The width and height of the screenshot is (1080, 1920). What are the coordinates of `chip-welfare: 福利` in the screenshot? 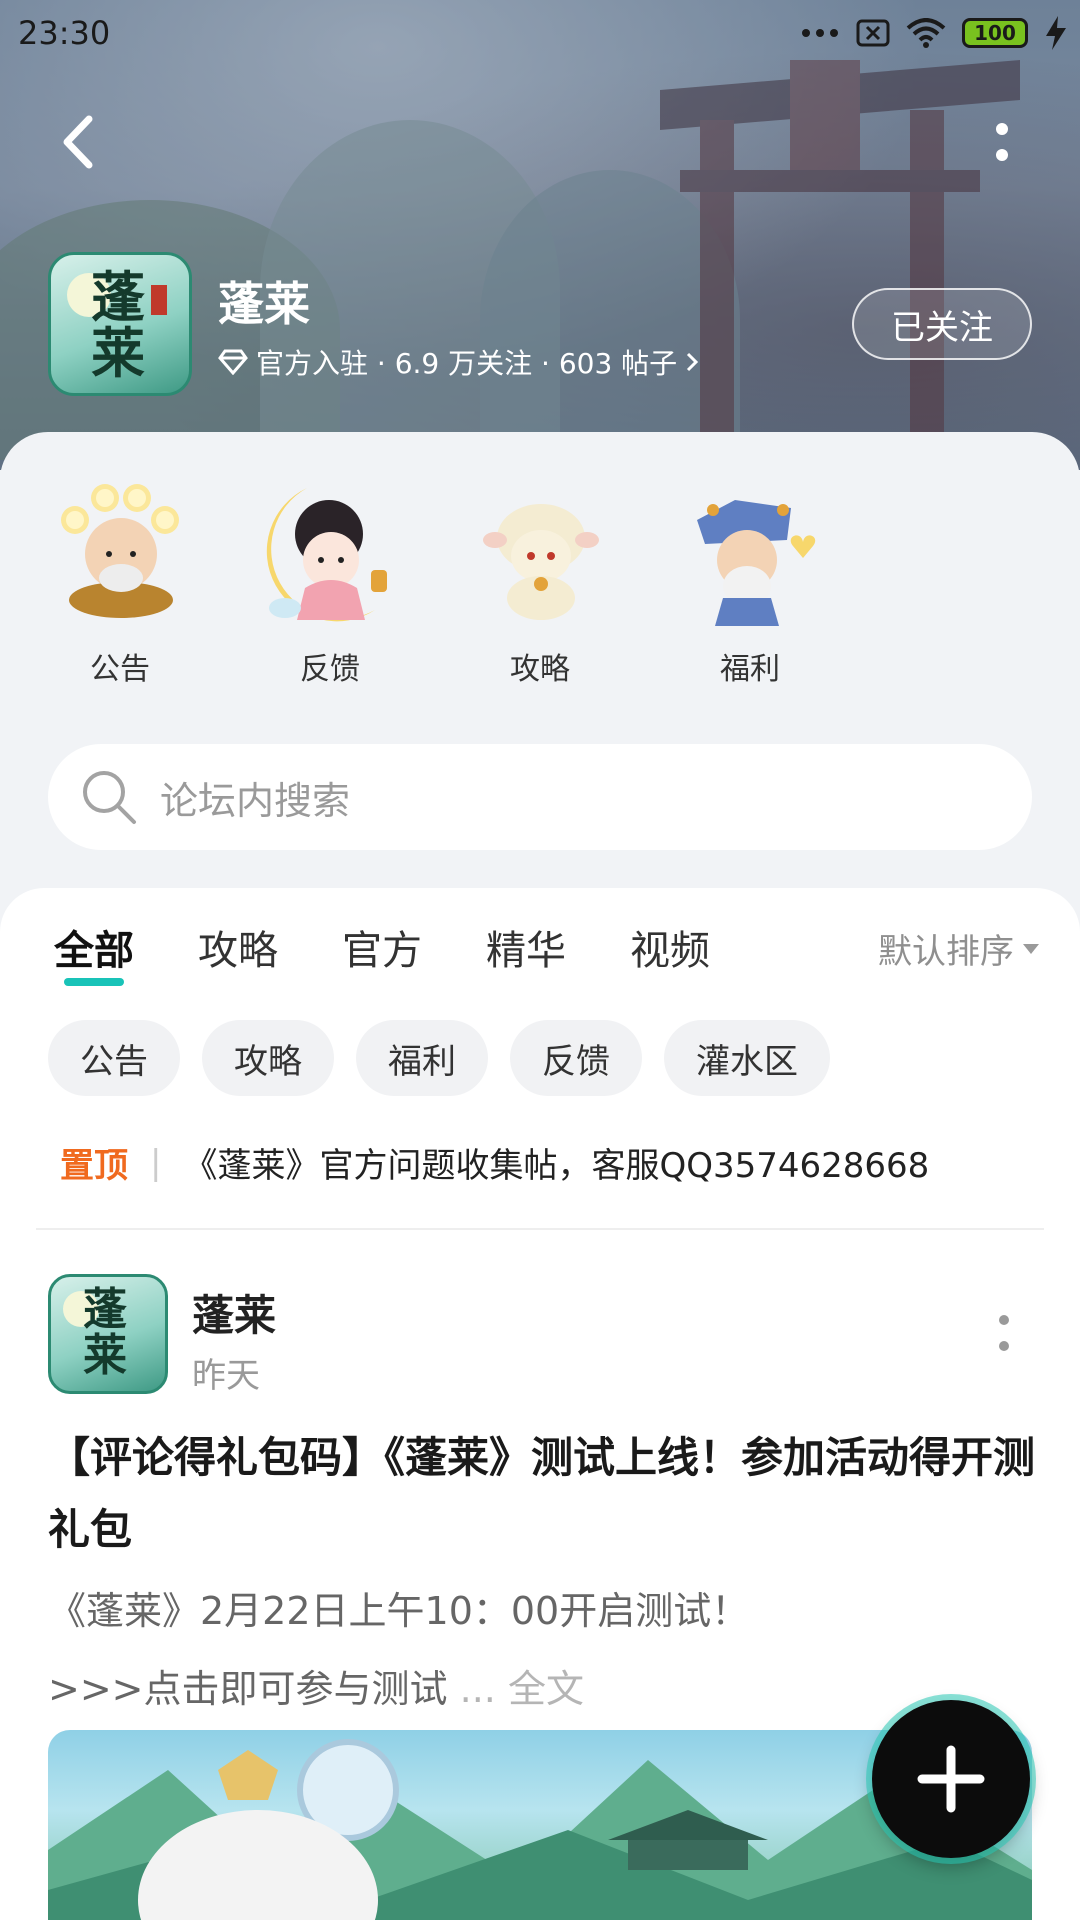 It's located at (422, 1058).